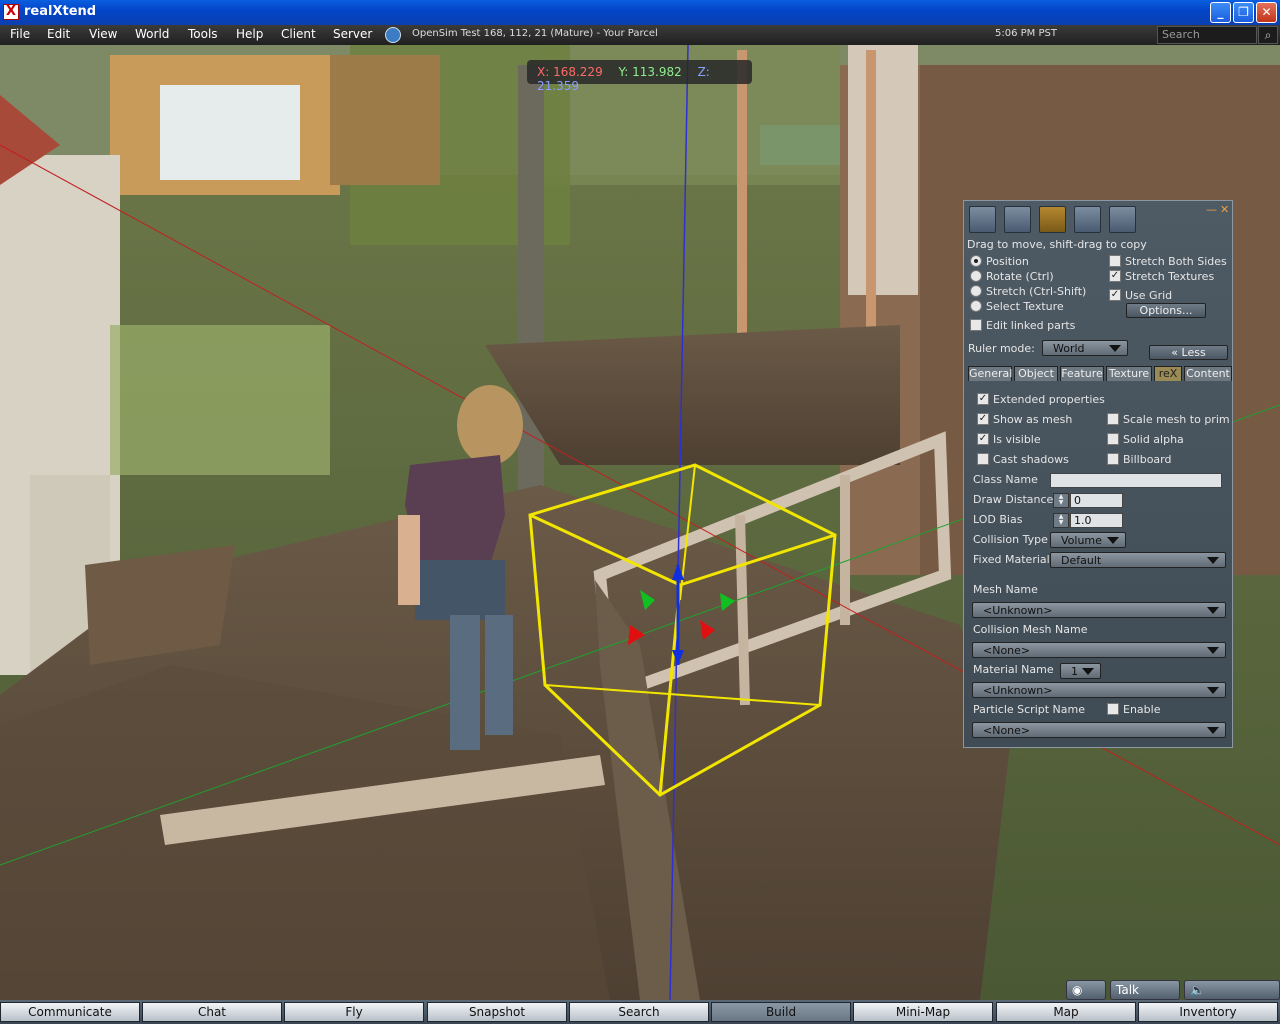 This screenshot has height=1024, width=1280. Describe the element at coordinates (60, 11) in the screenshot. I see `window-title: realXtend` at that location.